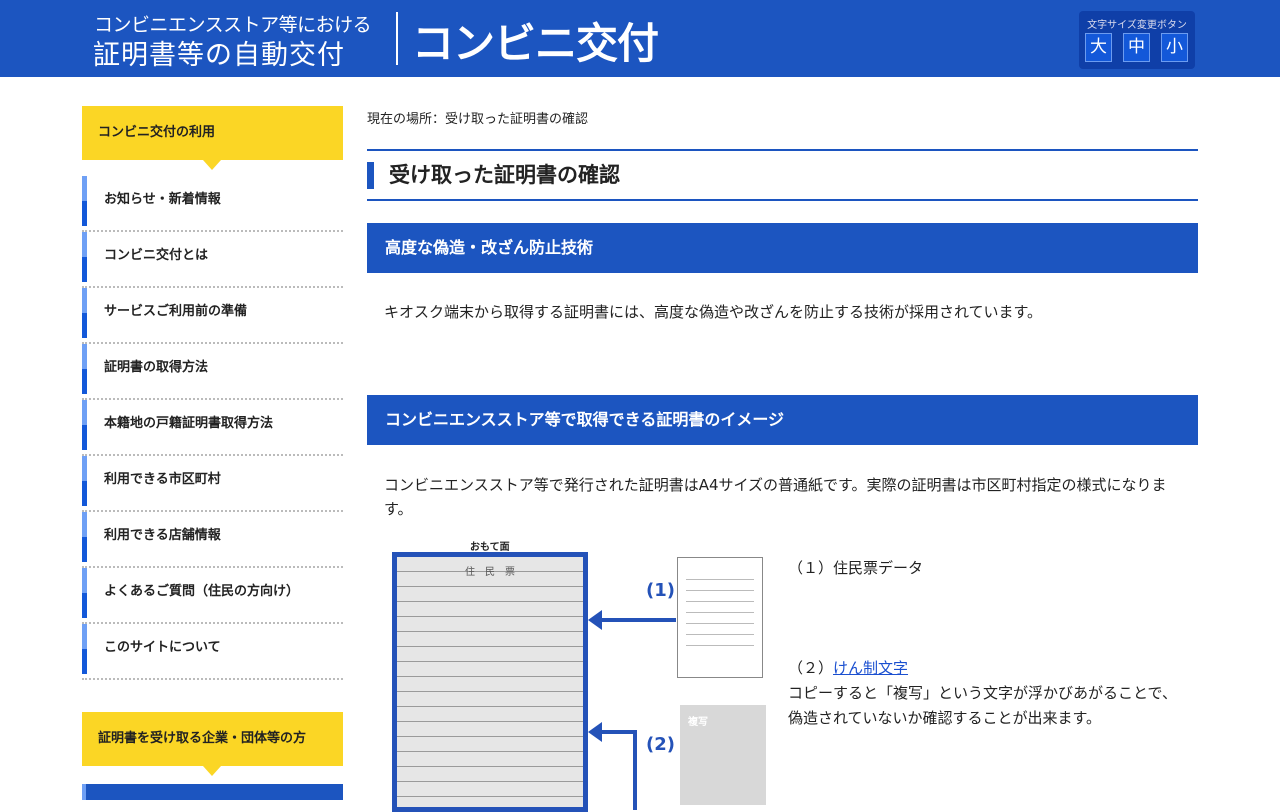 This screenshot has height=812, width=1280. Describe the element at coordinates (660, 590) in the screenshot. I see `label-1: (1)` at that location.